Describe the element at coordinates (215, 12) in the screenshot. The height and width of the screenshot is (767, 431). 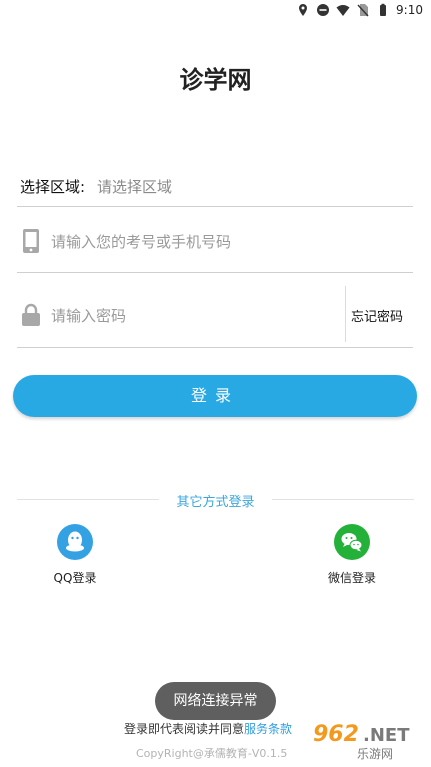
I see `status-bar: 9:10` at that location.